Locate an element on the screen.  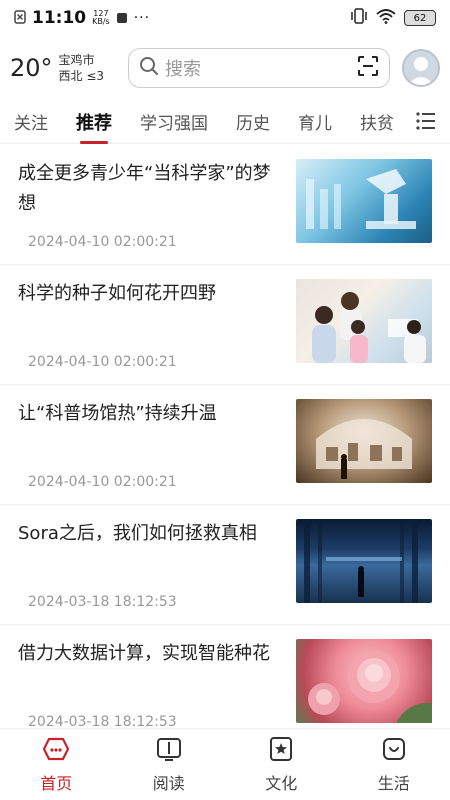
article-item: 借力大数据计算，实现智能种花 2024-03-18 18:12:53 is located at coordinates (225, 676).